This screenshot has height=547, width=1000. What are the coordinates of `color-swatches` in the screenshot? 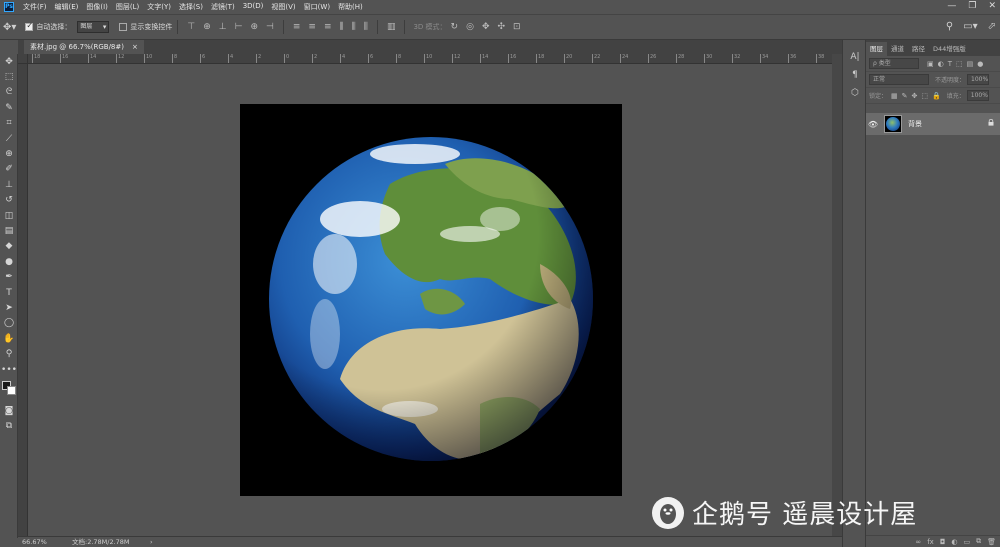 It's located at (9, 390).